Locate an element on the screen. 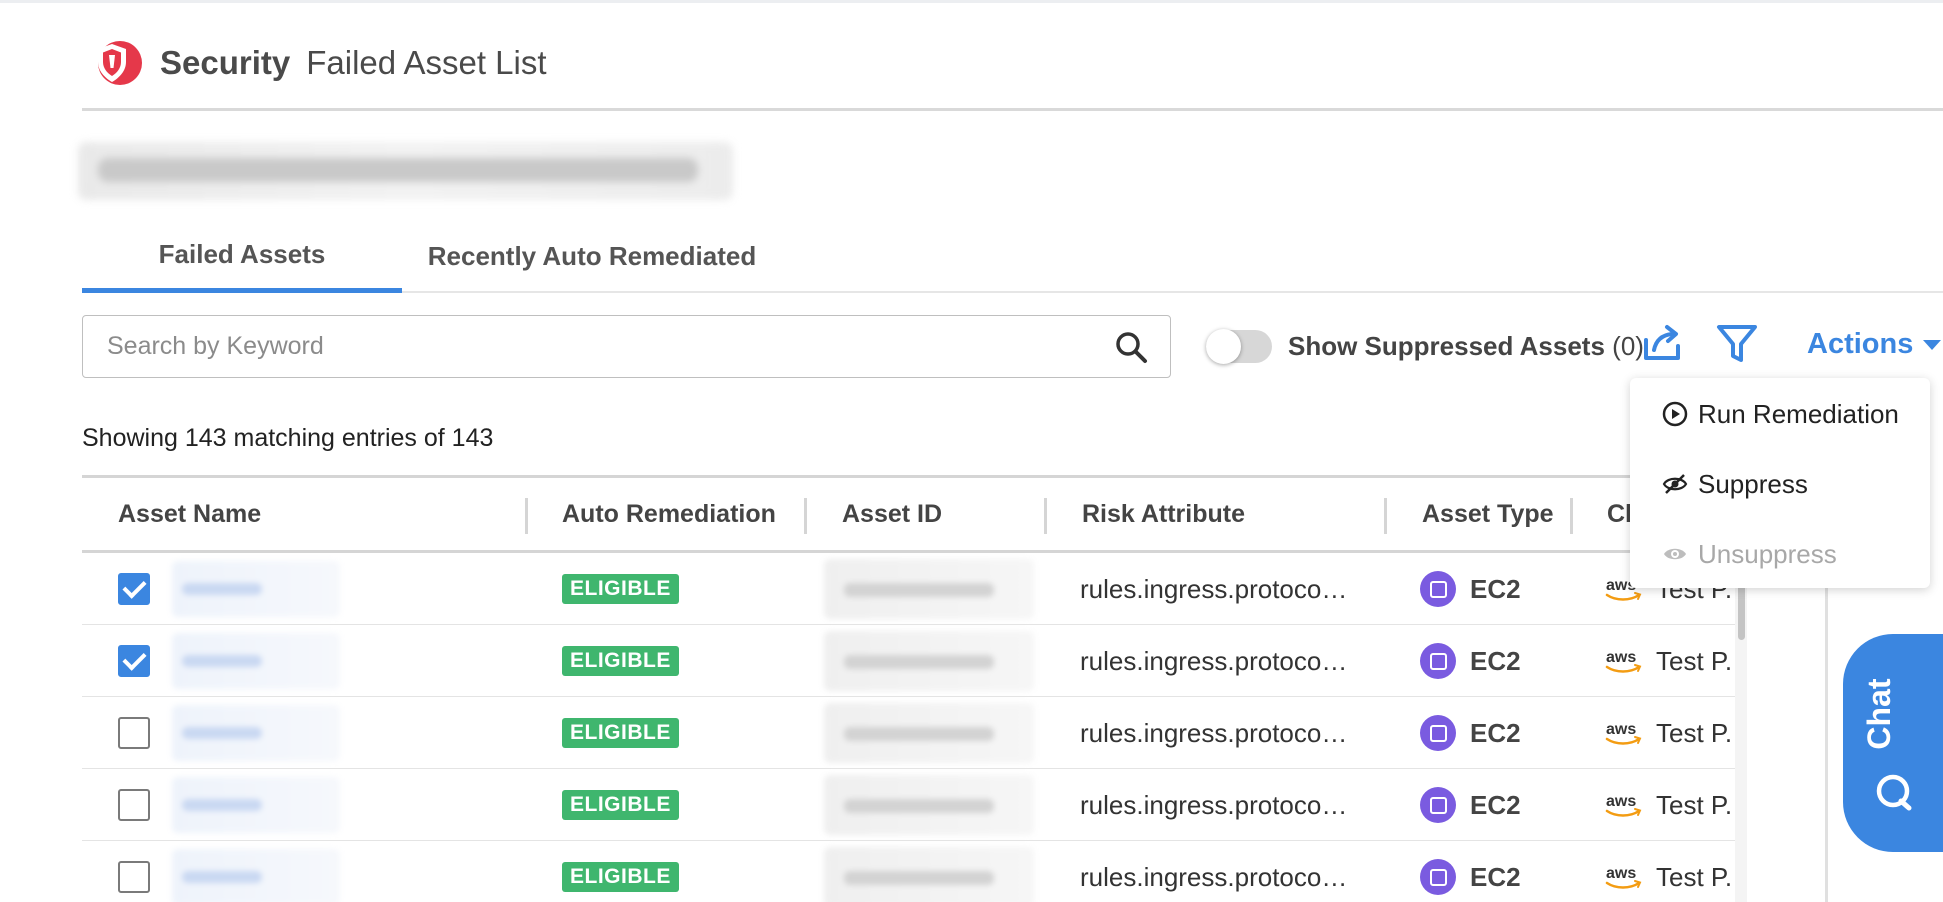 This screenshot has width=1943, height=902. menu-item-run-remediation: Run Remediation is located at coordinates (1780, 414).